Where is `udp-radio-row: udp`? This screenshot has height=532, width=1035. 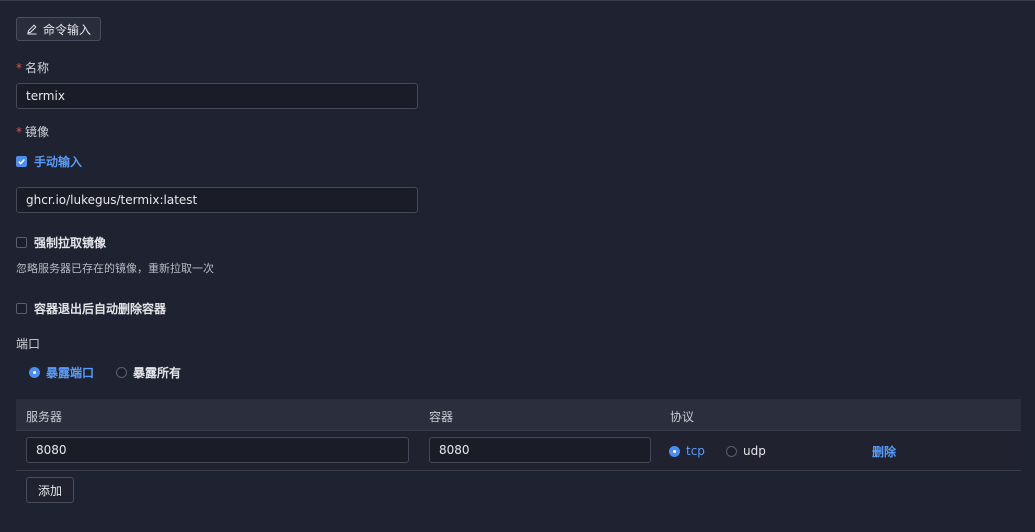 udp-radio-row: udp is located at coordinates (746, 451).